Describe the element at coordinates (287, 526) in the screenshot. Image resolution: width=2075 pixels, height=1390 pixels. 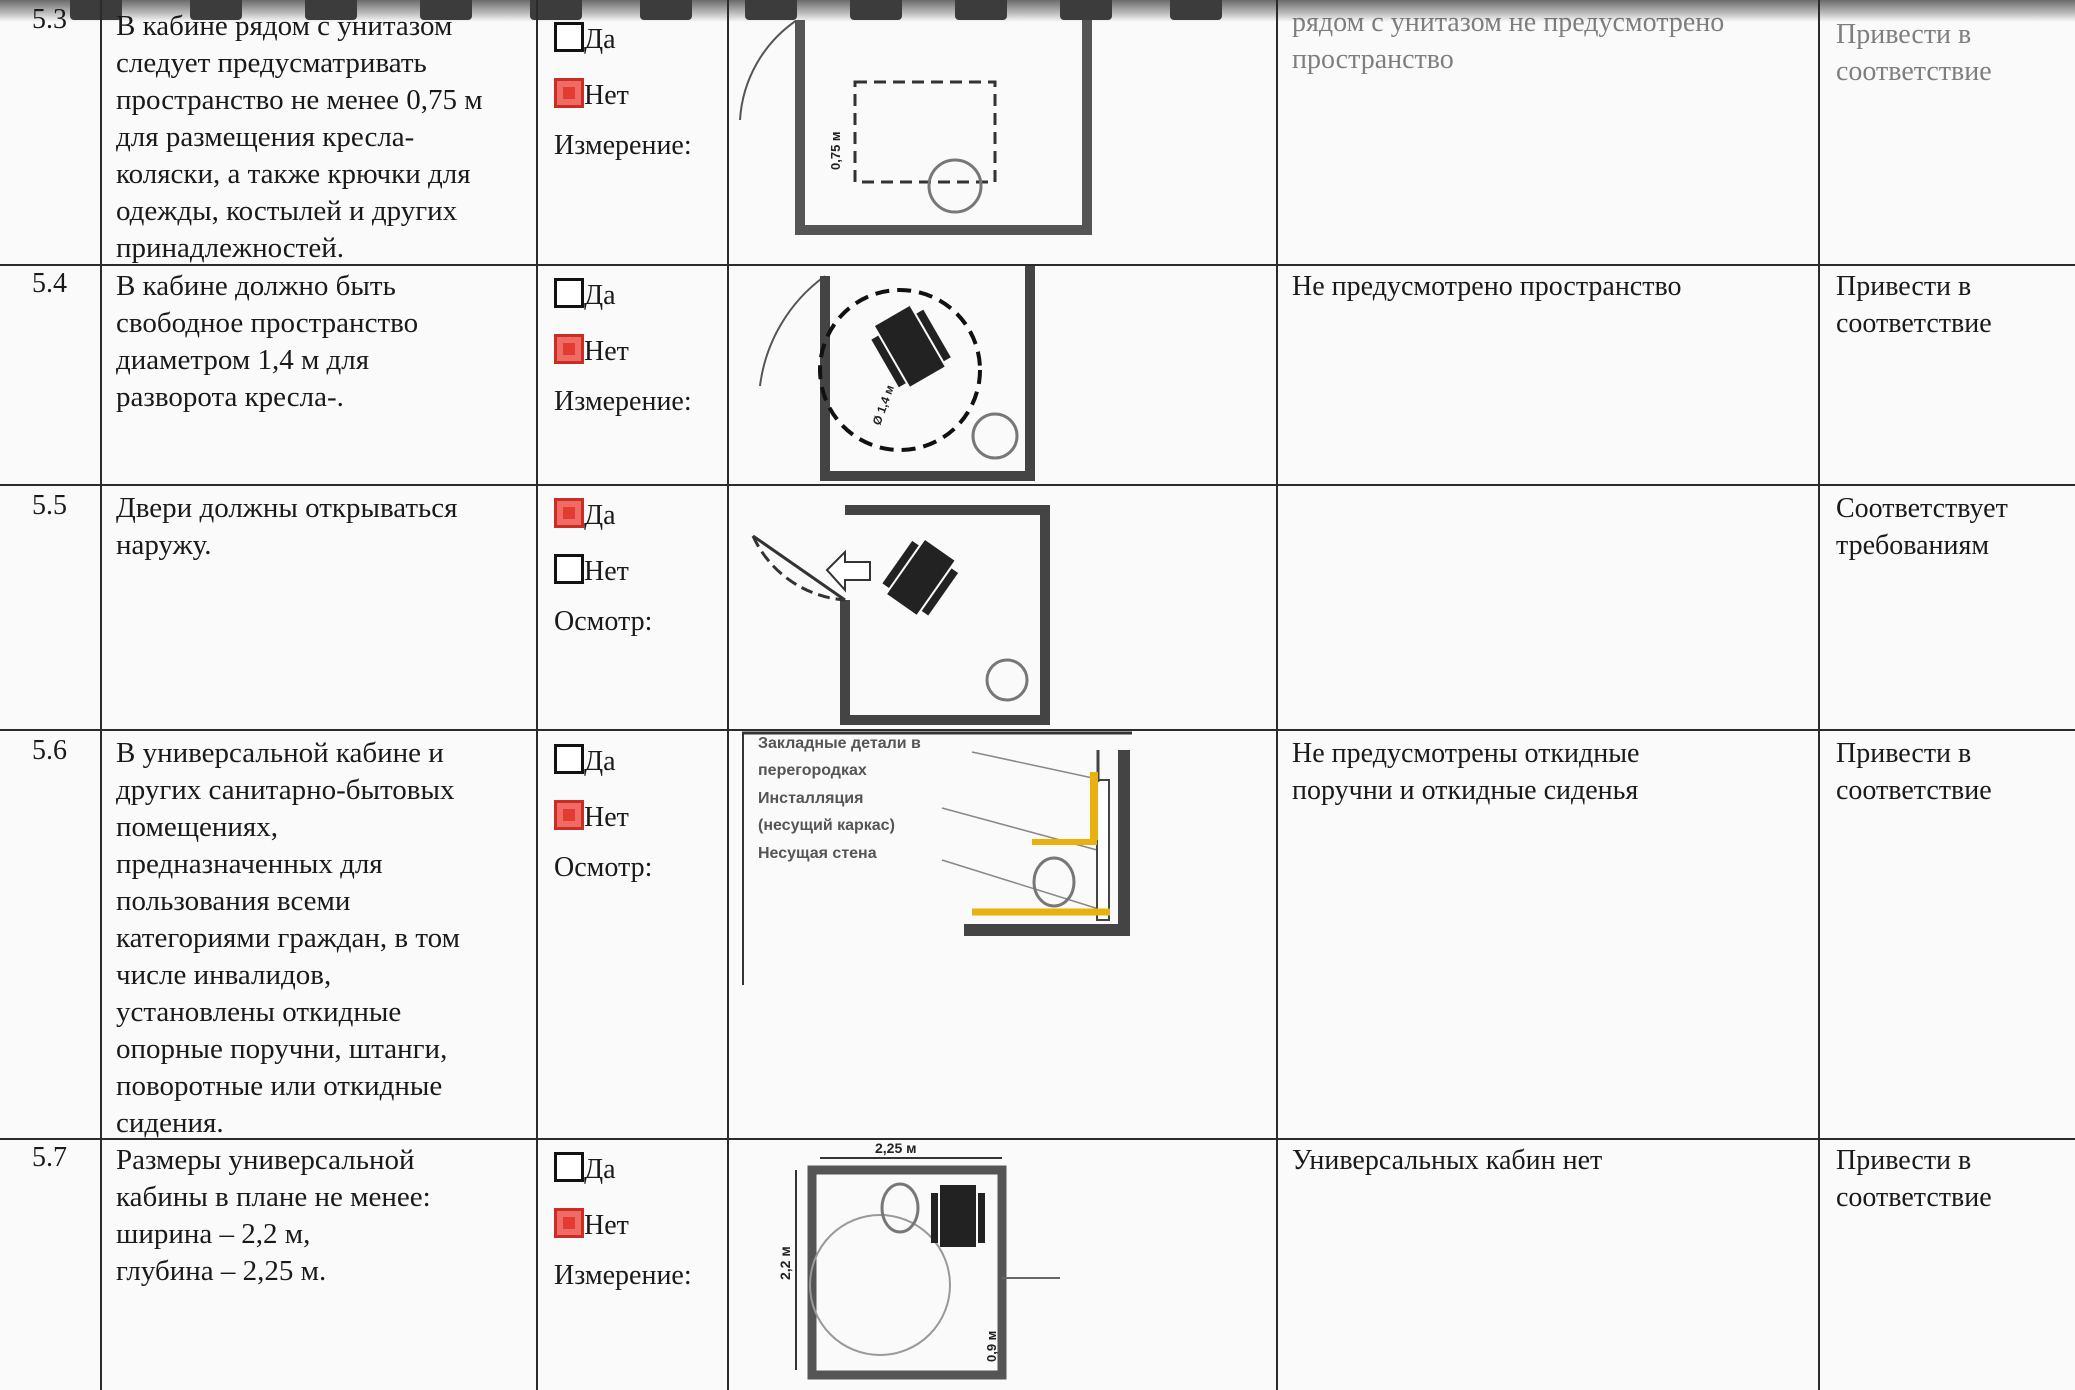
I see `requirement-text: Двери должны открываться наружу.` at that location.